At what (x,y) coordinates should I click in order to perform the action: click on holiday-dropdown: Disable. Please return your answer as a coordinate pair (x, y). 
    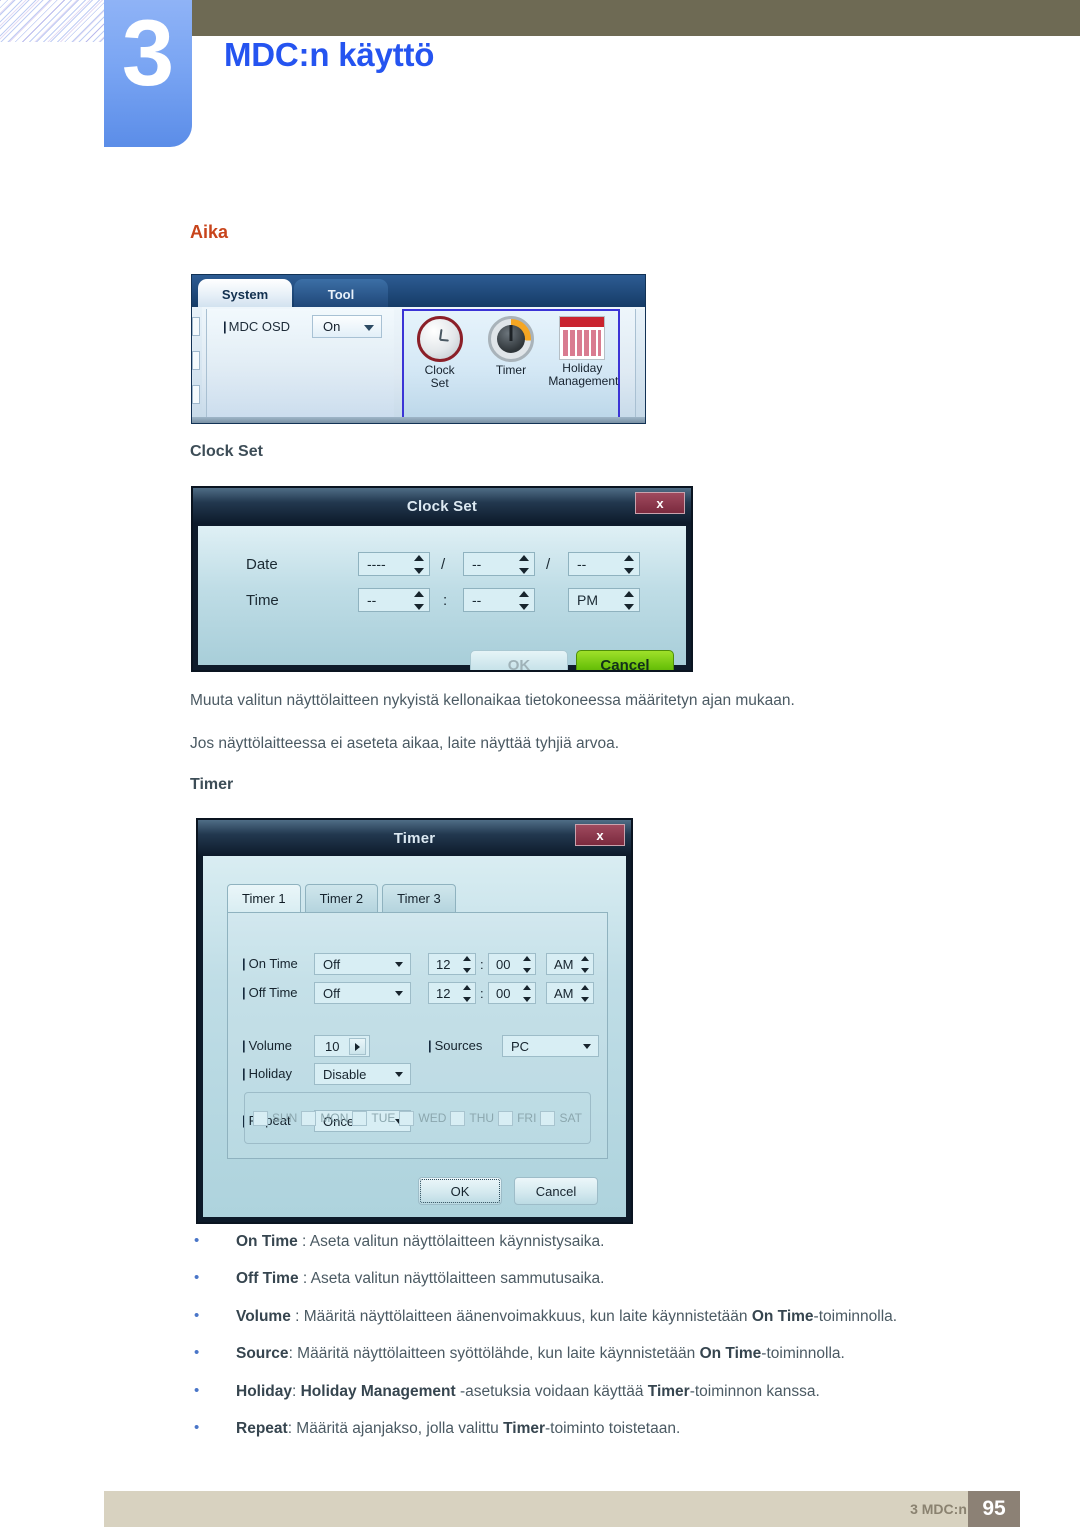
    Looking at the image, I should click on (362, 1074).